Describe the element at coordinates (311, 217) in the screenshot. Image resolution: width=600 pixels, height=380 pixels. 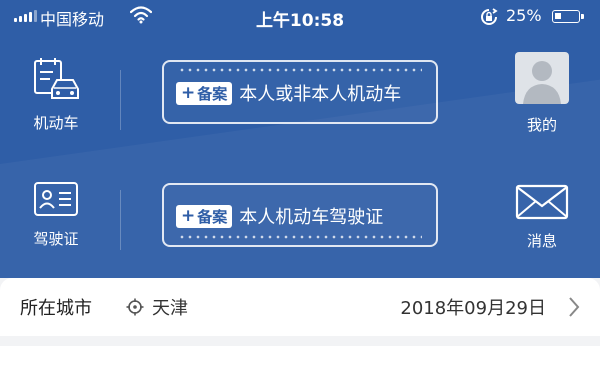
I see `register-license-text: 本人机动车驾驶证` at that location.